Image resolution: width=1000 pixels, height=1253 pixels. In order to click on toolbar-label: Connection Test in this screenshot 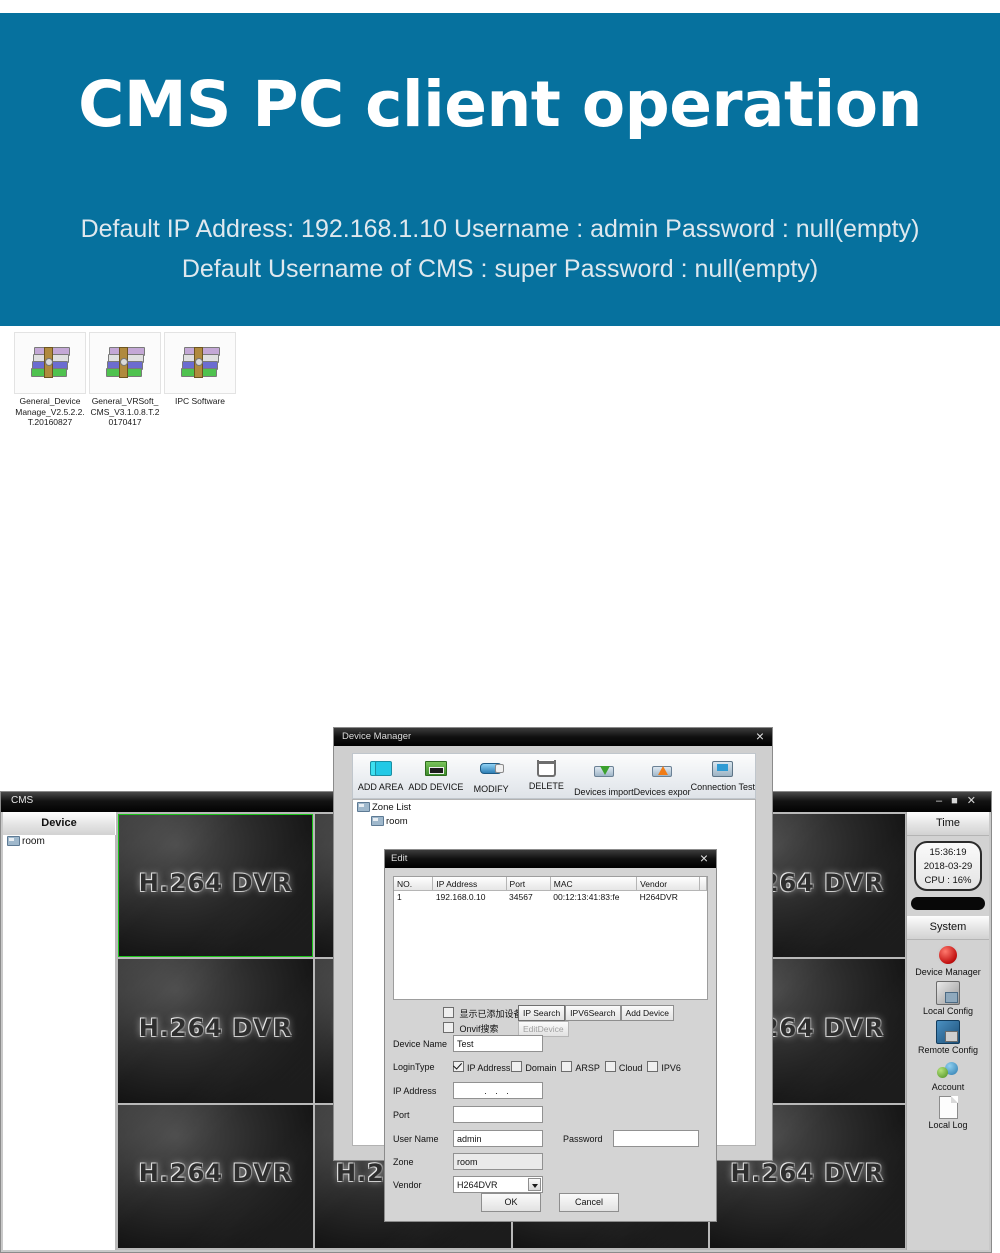, I will do `click(722, 787)`.